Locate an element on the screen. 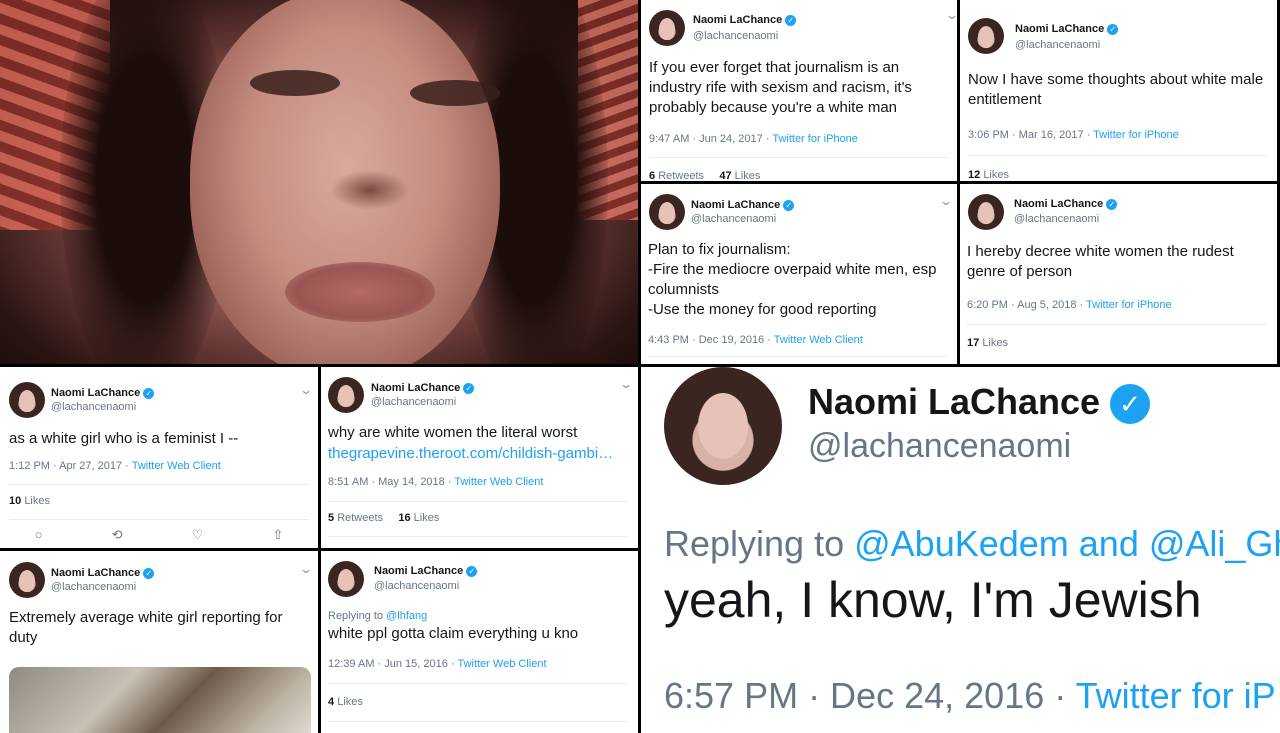 The width and height of the screenshot is (1280, 733). tweet-stats: 10 Likes is located at coordinates (29, 501).